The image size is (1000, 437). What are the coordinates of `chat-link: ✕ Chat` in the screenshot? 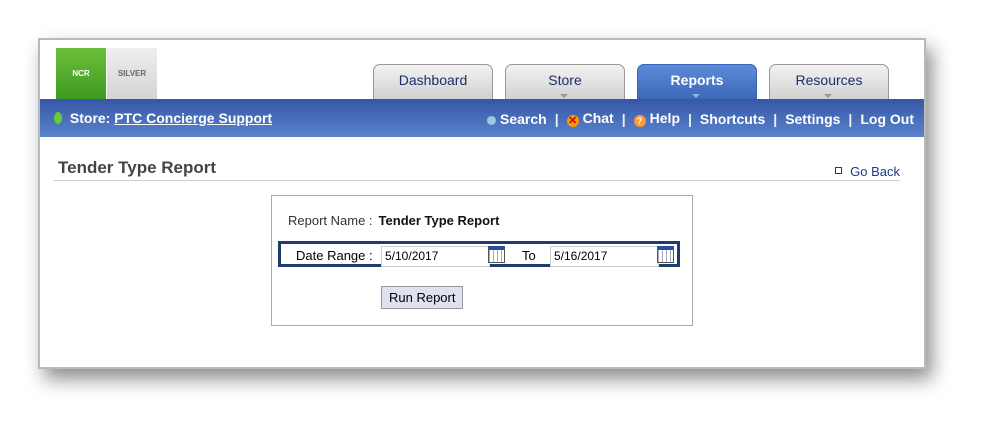 It's located at (590, 118).